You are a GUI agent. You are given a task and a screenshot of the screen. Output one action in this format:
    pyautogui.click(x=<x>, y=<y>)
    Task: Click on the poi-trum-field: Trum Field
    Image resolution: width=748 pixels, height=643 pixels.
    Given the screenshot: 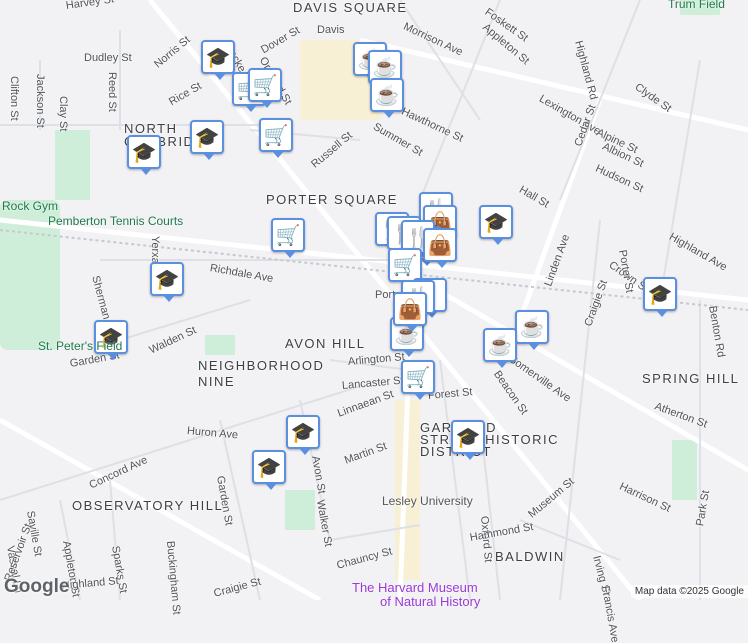 What is the action you would take?
    pyautogui.click(x=696, y=5)
    